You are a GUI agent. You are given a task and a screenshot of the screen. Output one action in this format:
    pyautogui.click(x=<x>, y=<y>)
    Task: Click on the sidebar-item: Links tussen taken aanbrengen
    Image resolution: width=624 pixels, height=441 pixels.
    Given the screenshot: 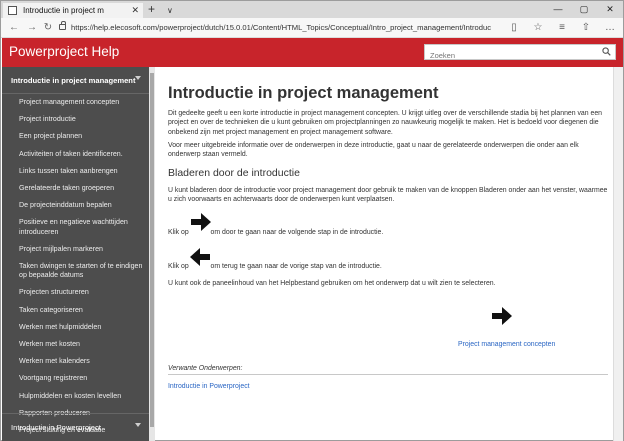 What is the action you would take?
    pyautogui.click(x=75, y=171)
    